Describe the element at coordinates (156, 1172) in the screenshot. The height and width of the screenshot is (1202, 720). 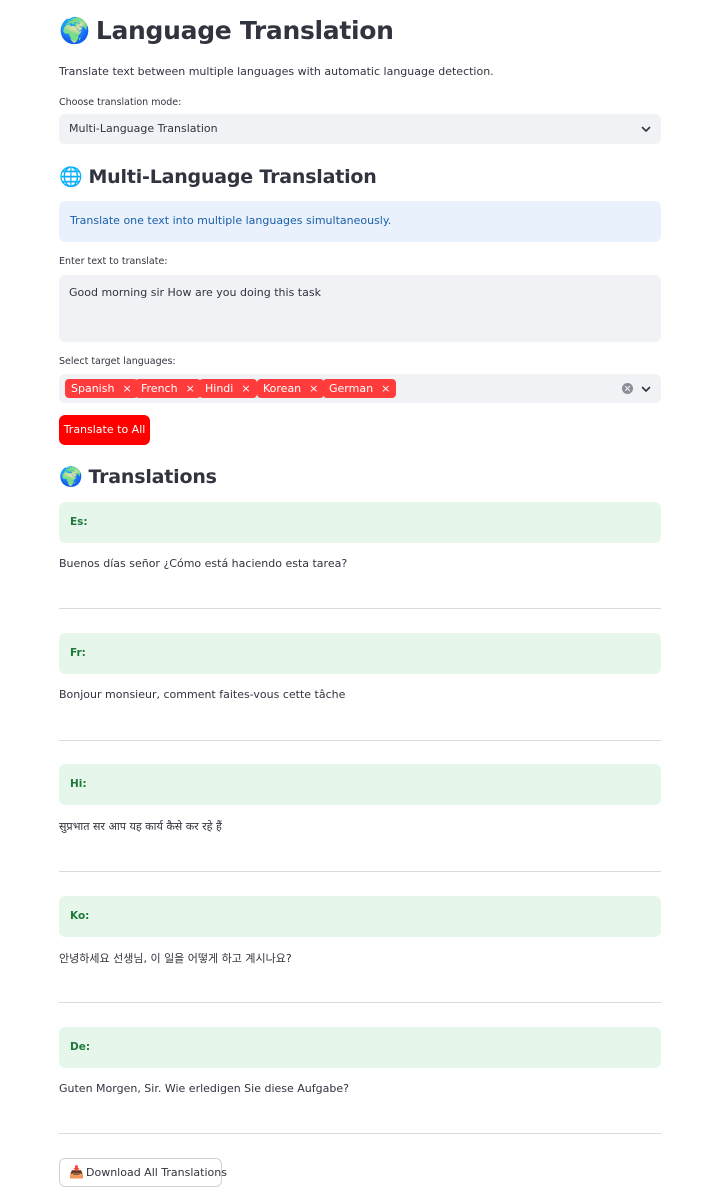
I see `download-all-label: Download All Translations` at that location.